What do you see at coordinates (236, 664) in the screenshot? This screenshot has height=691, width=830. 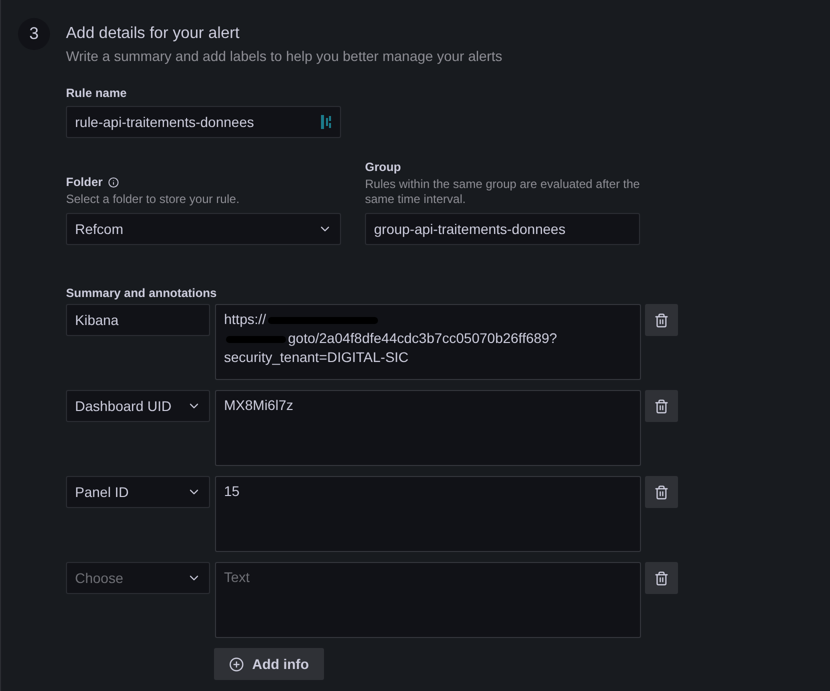 I see `plus-circle-icon` at bounding box center [236, 664].